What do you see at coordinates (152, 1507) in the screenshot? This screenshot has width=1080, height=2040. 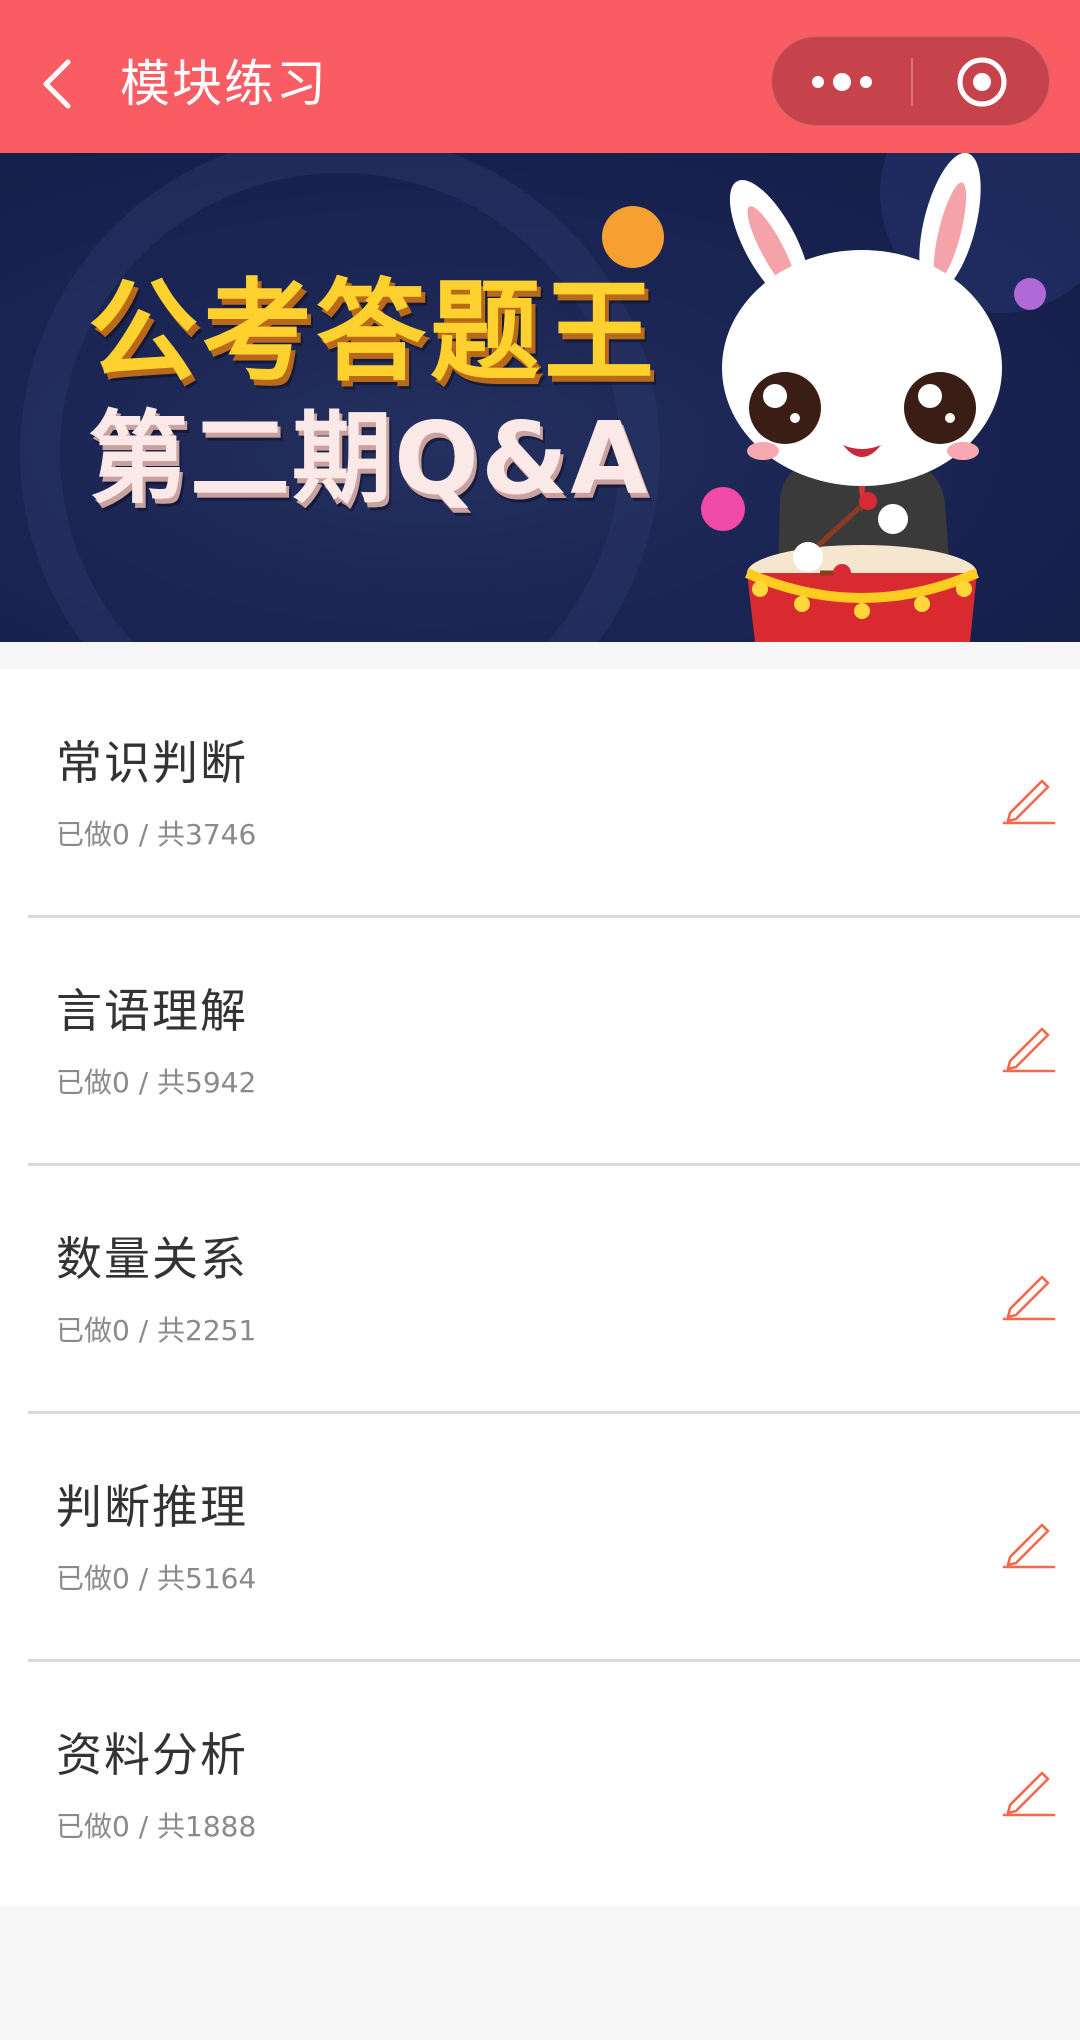 I see `module-name: 判断推理` at bounding box center [152, 1507].